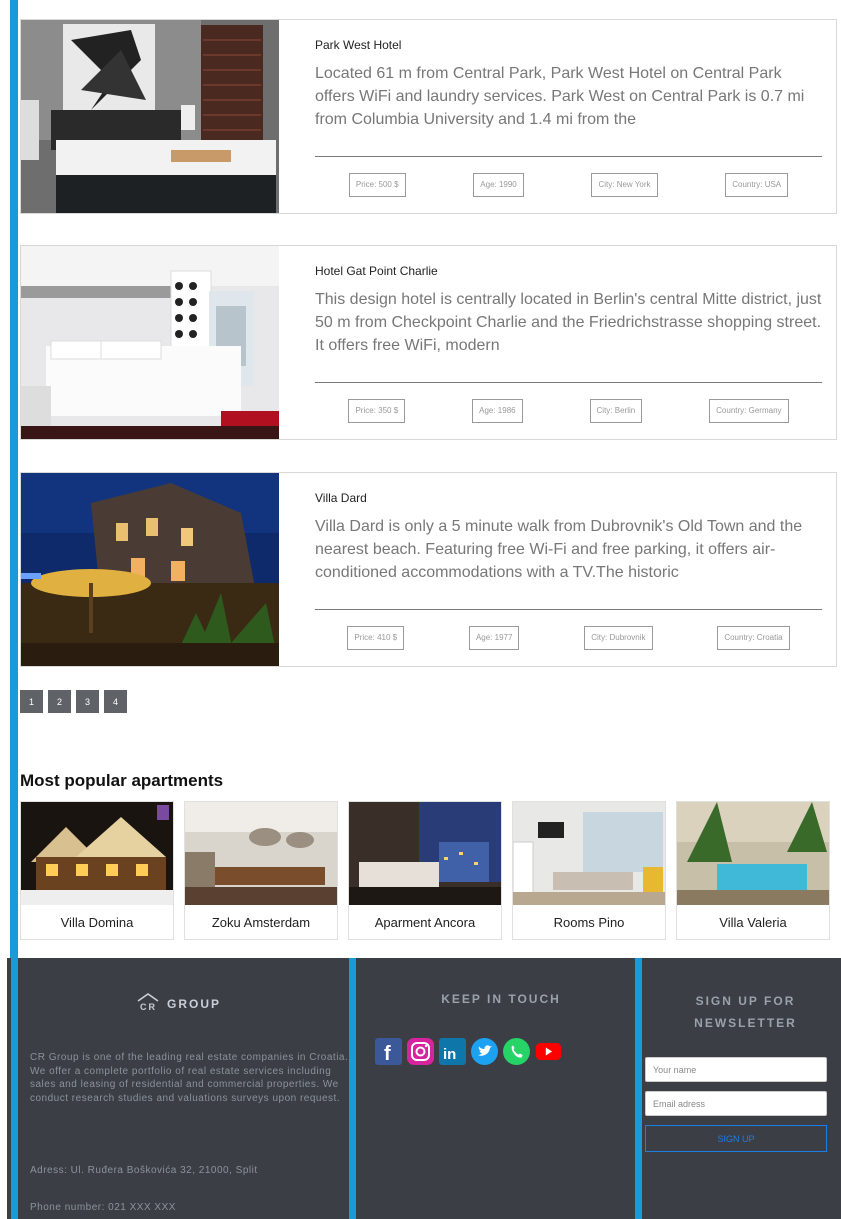 This screenshot has height=1219, width=841. Describe the element at coordinates (494, 638) in the screenshot. I see `age-tag: Age: 1977` at that location.